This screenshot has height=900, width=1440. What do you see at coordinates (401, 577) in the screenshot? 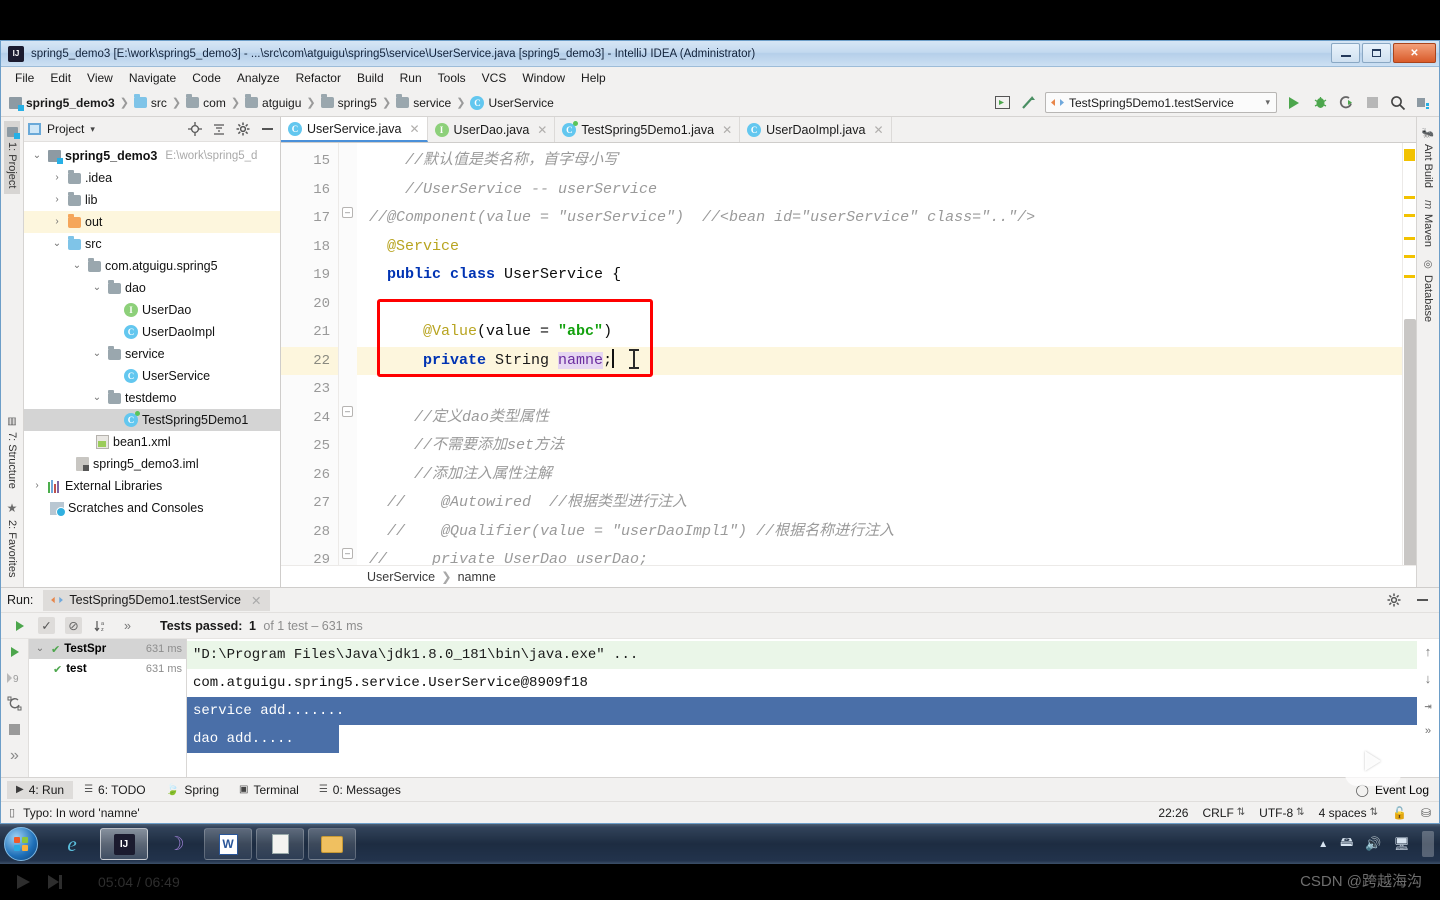
I see `breadcrumb-class: UserService` at bounding box center [401, 577].